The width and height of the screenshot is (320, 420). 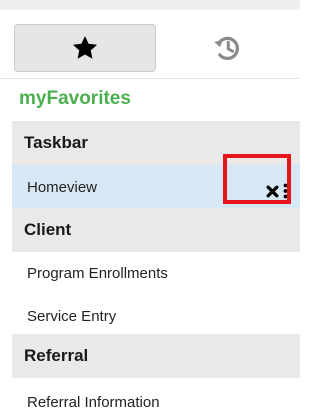 What do you see at coordinates (156, 230) in the screenshot?
I see `section-header-client: Client` at bounding box center [156, 230].